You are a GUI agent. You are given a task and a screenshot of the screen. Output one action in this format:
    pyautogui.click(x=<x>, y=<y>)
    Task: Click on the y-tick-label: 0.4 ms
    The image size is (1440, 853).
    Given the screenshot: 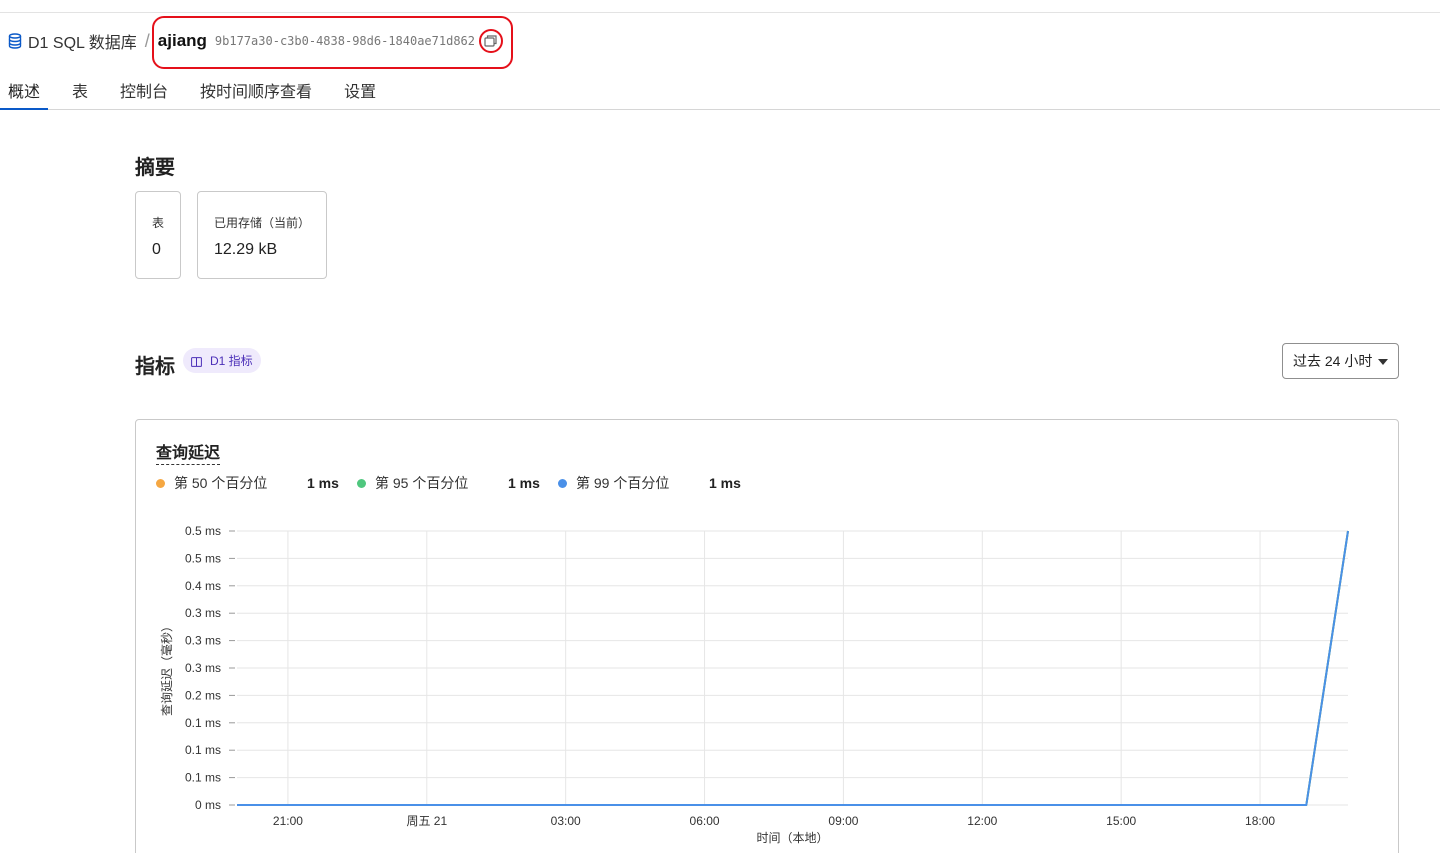 What is the action you would take?
    pyautogui.click(x=203, y=586)
    